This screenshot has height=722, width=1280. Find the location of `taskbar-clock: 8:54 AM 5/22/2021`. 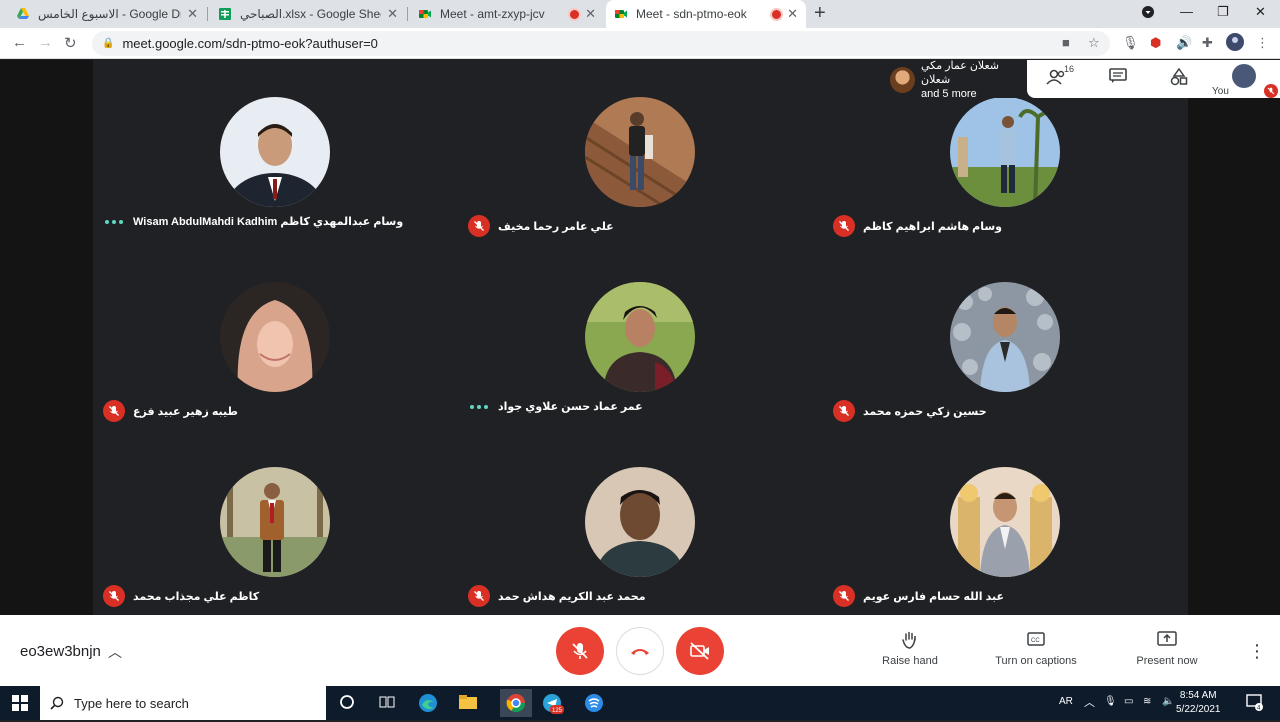

taskbar-clock: 8:54 AM 5/22/2021 is located at coordinates (1198, 703).